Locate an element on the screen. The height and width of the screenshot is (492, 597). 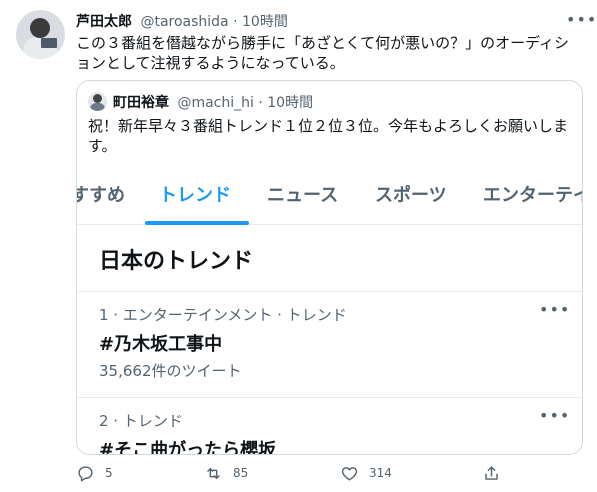
tweet-time: 10時間 is located at coordinates (265, 22).